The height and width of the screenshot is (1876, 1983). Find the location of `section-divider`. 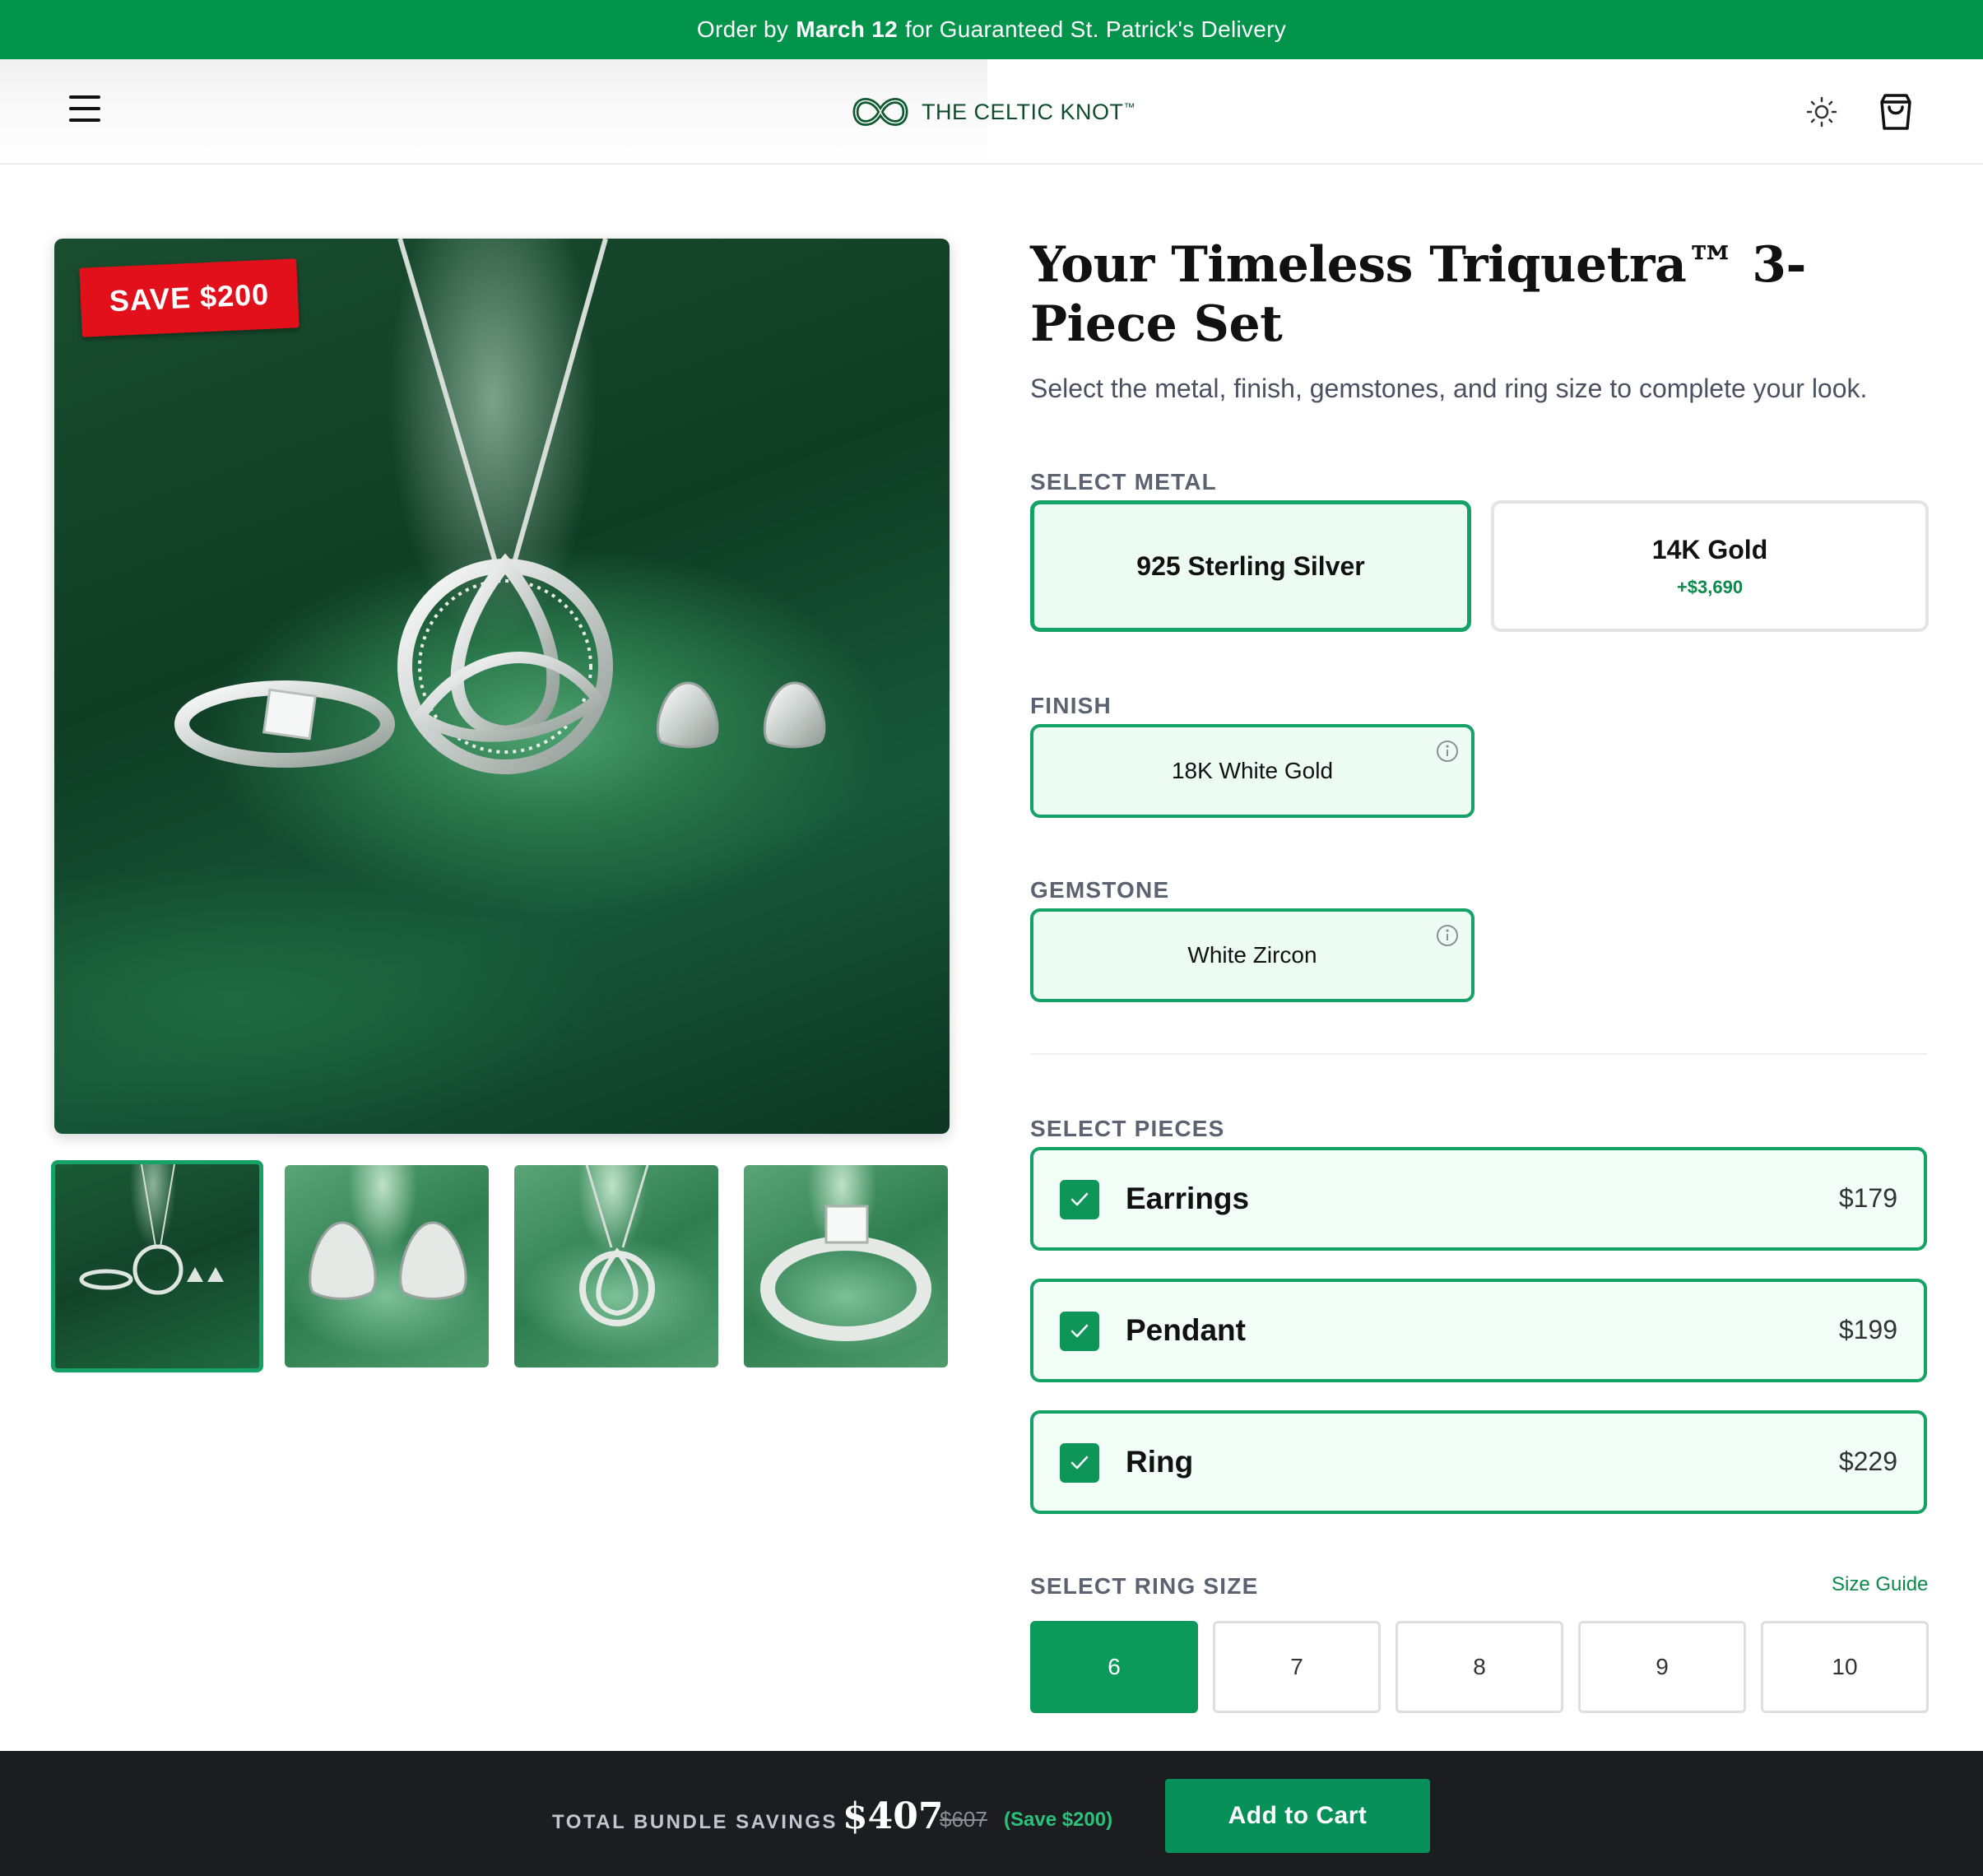

section-divider is located at coordinates (1479, 1054).